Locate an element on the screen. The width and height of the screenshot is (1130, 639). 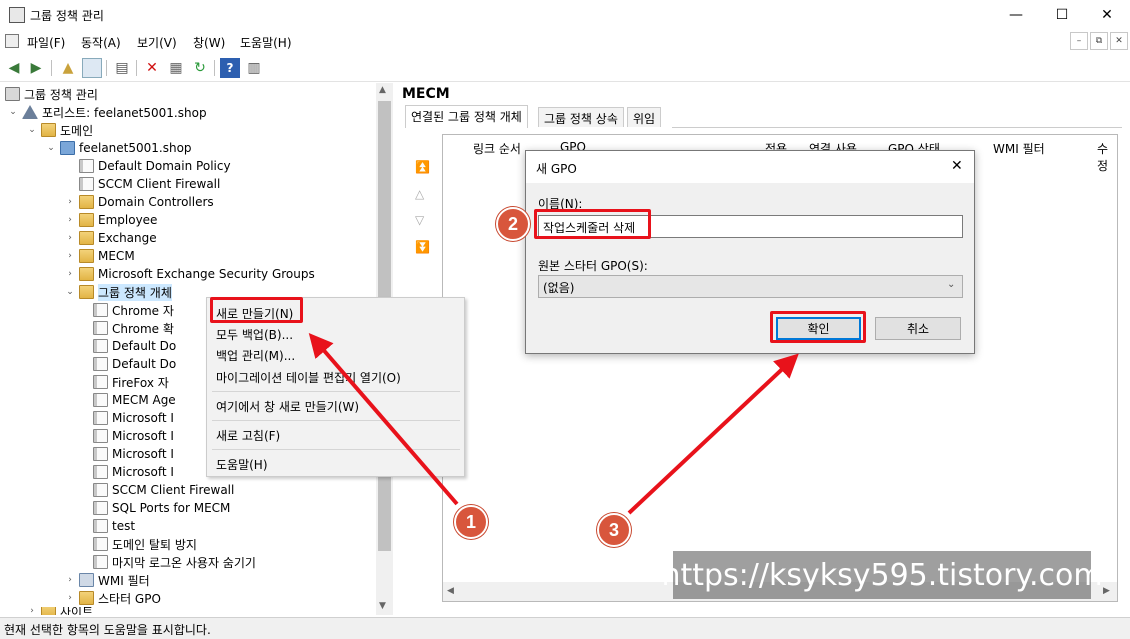
arrow-to-new-item is located at coordinates (383, 419).